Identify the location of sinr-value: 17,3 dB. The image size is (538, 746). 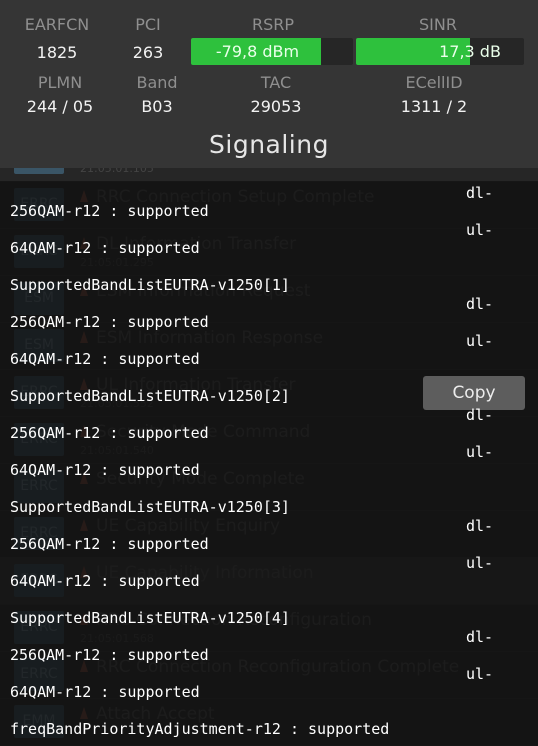
(470, 51).